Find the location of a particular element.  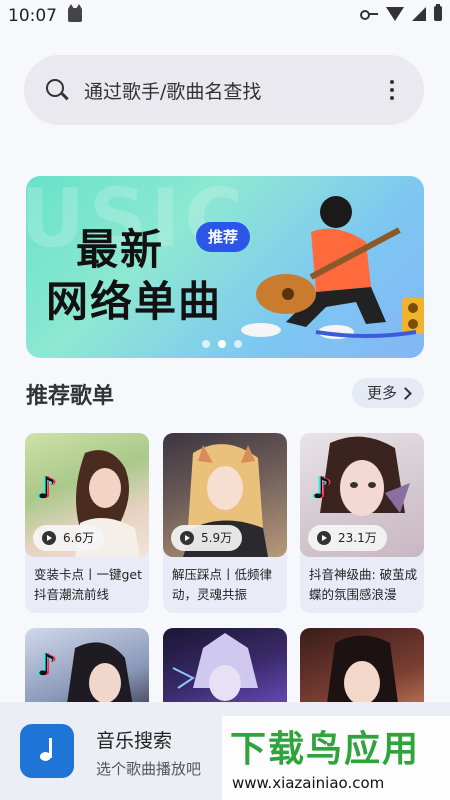

banner-tag: 推荐 is located at coordinates (223, 237).